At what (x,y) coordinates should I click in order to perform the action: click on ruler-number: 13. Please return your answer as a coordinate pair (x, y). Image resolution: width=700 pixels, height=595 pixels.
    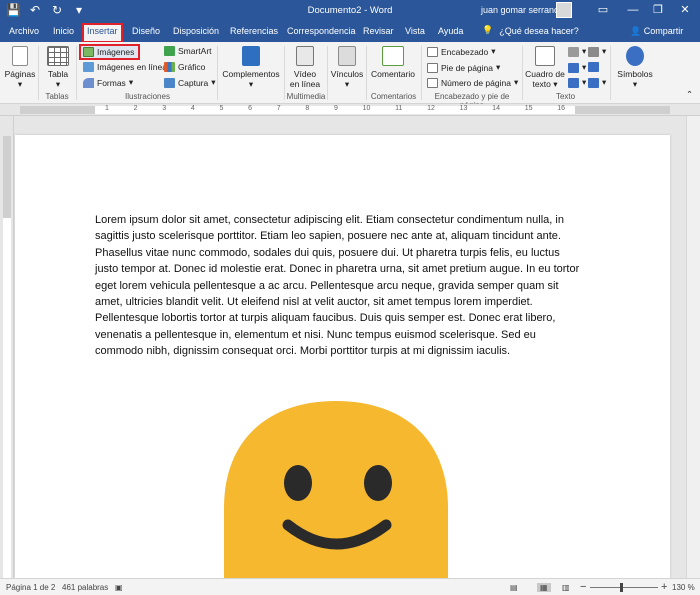
    Looking at the image, I should click on (463, 108).